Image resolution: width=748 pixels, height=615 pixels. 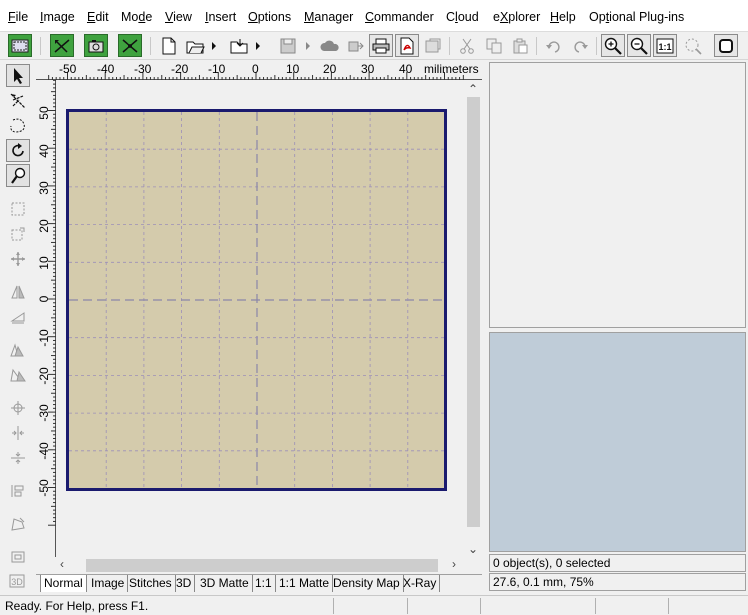 I want to click on menu-image: Image, so click(x=57, y=17).